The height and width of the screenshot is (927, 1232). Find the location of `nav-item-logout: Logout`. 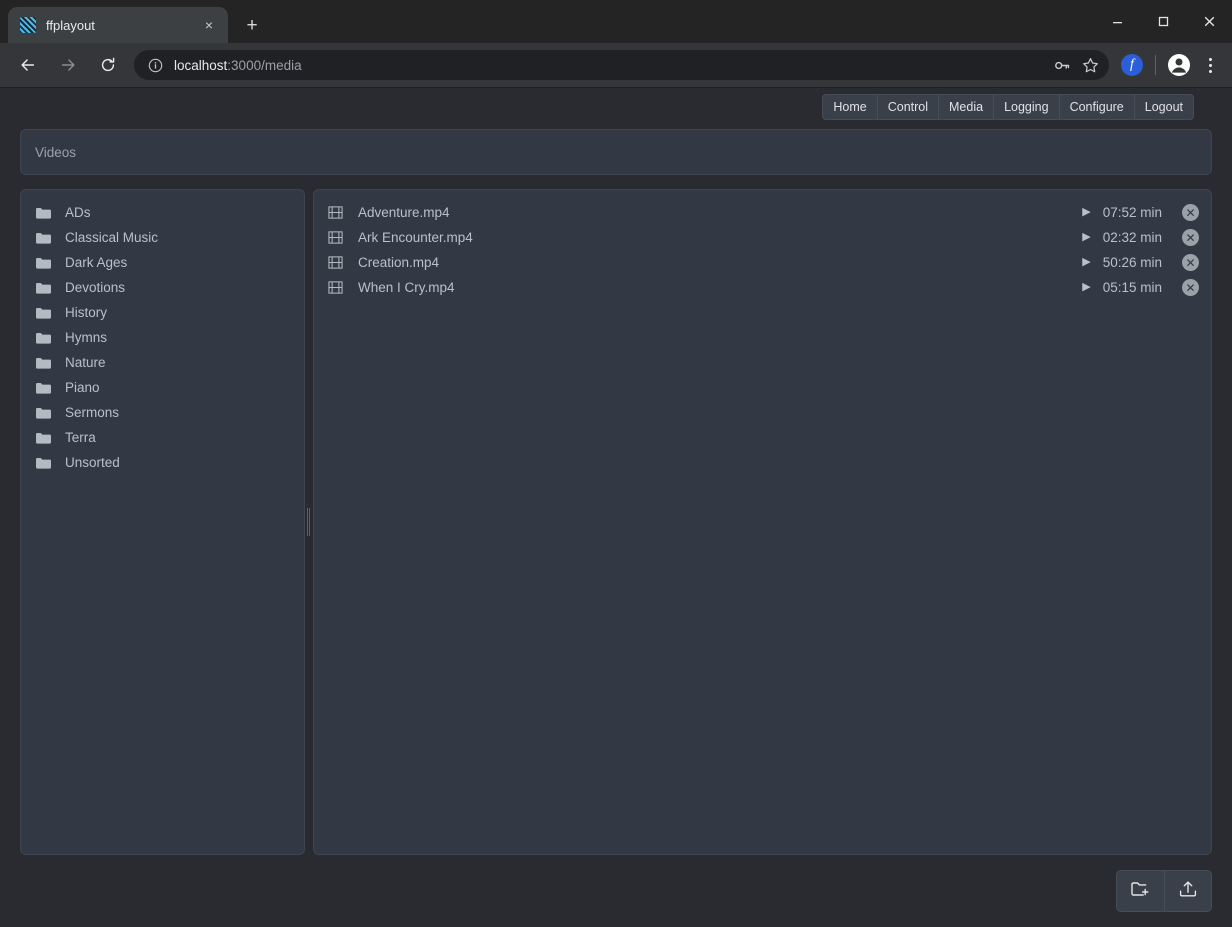

nav-item-logout: Logout is located at coordinates (1163, 107).